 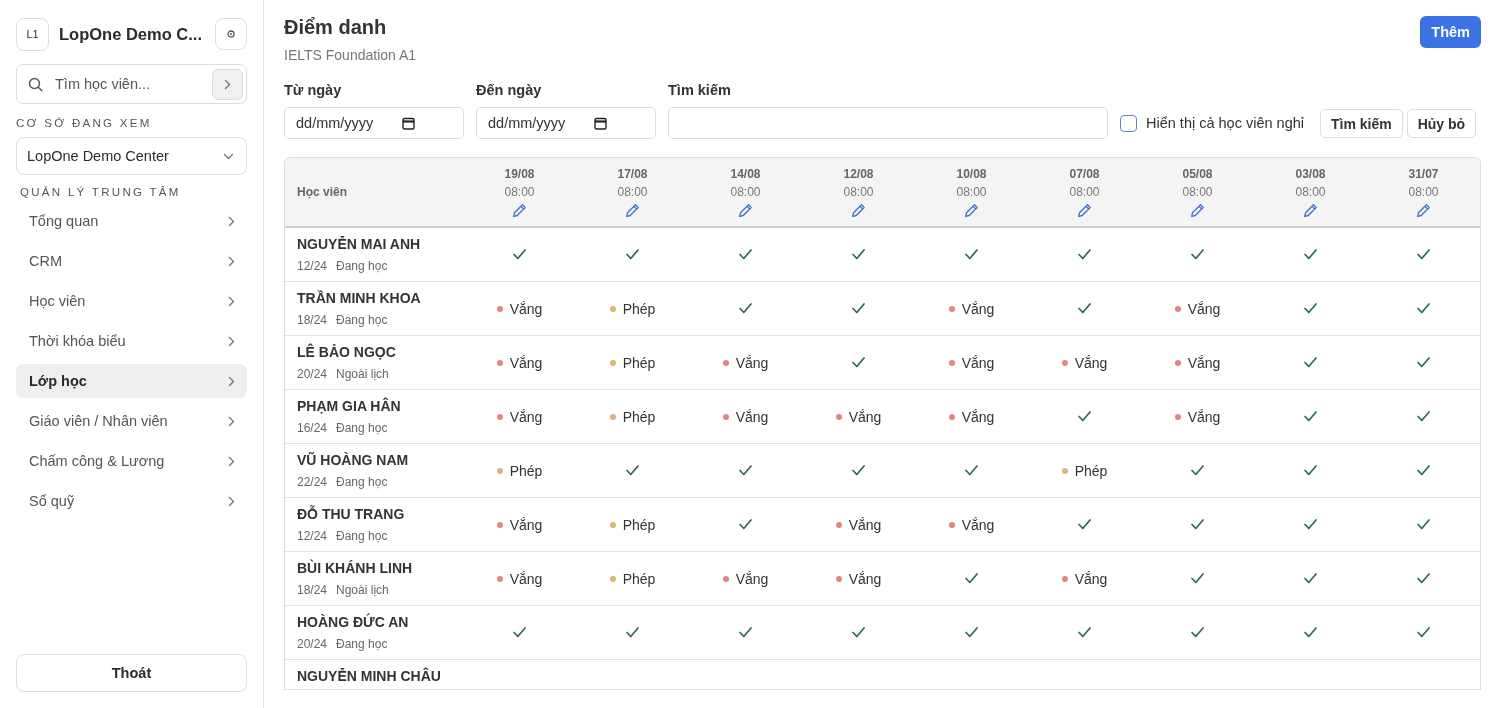 I want to click on branch-select: LopOne Demo Center, so click(x=131, y=156).